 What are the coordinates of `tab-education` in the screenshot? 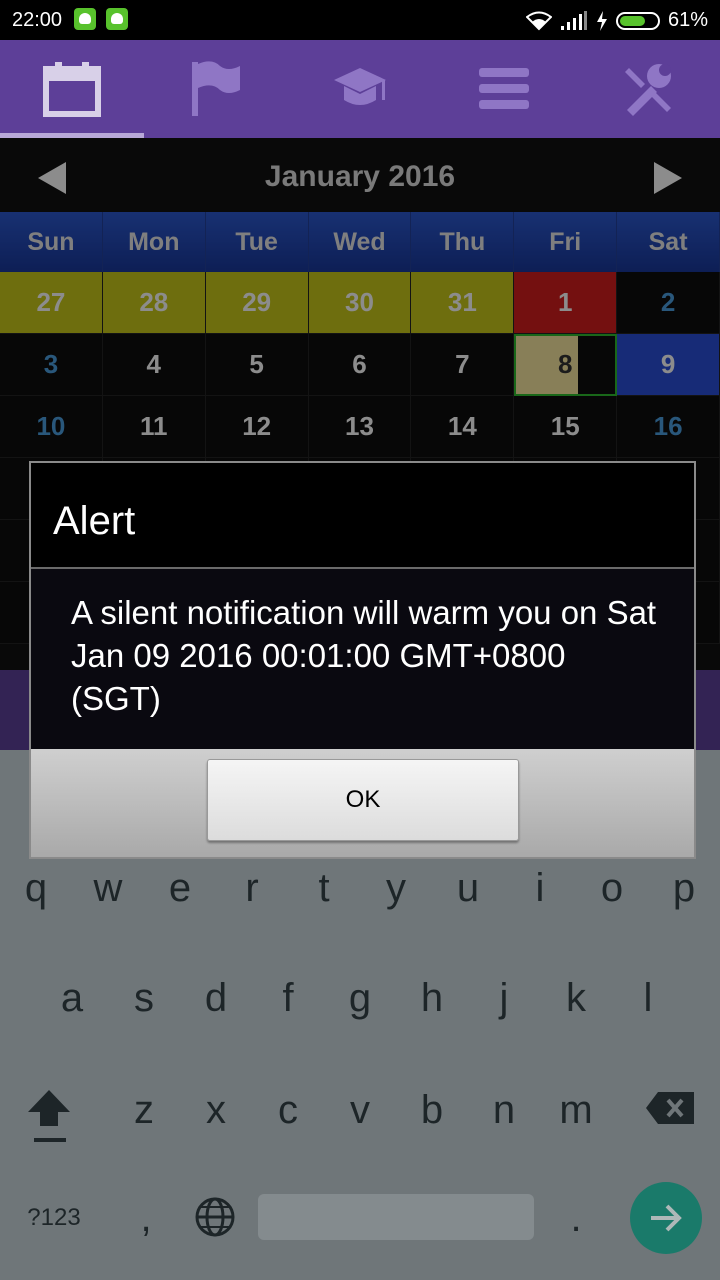 It's located at (360, 89).